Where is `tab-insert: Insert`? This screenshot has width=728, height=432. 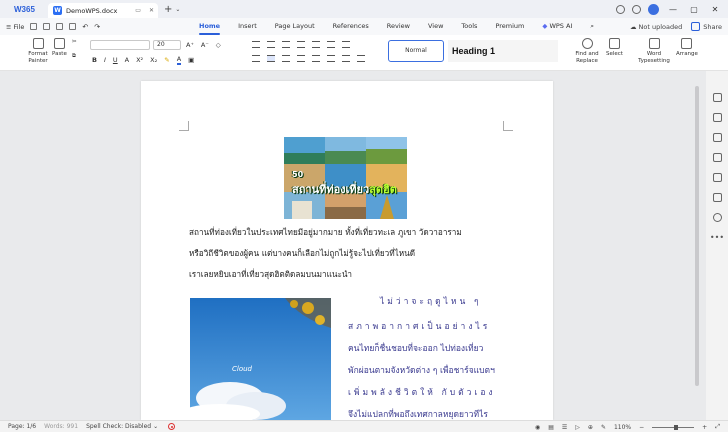 tab-insert: Insert is located at coordinates (247, 26).